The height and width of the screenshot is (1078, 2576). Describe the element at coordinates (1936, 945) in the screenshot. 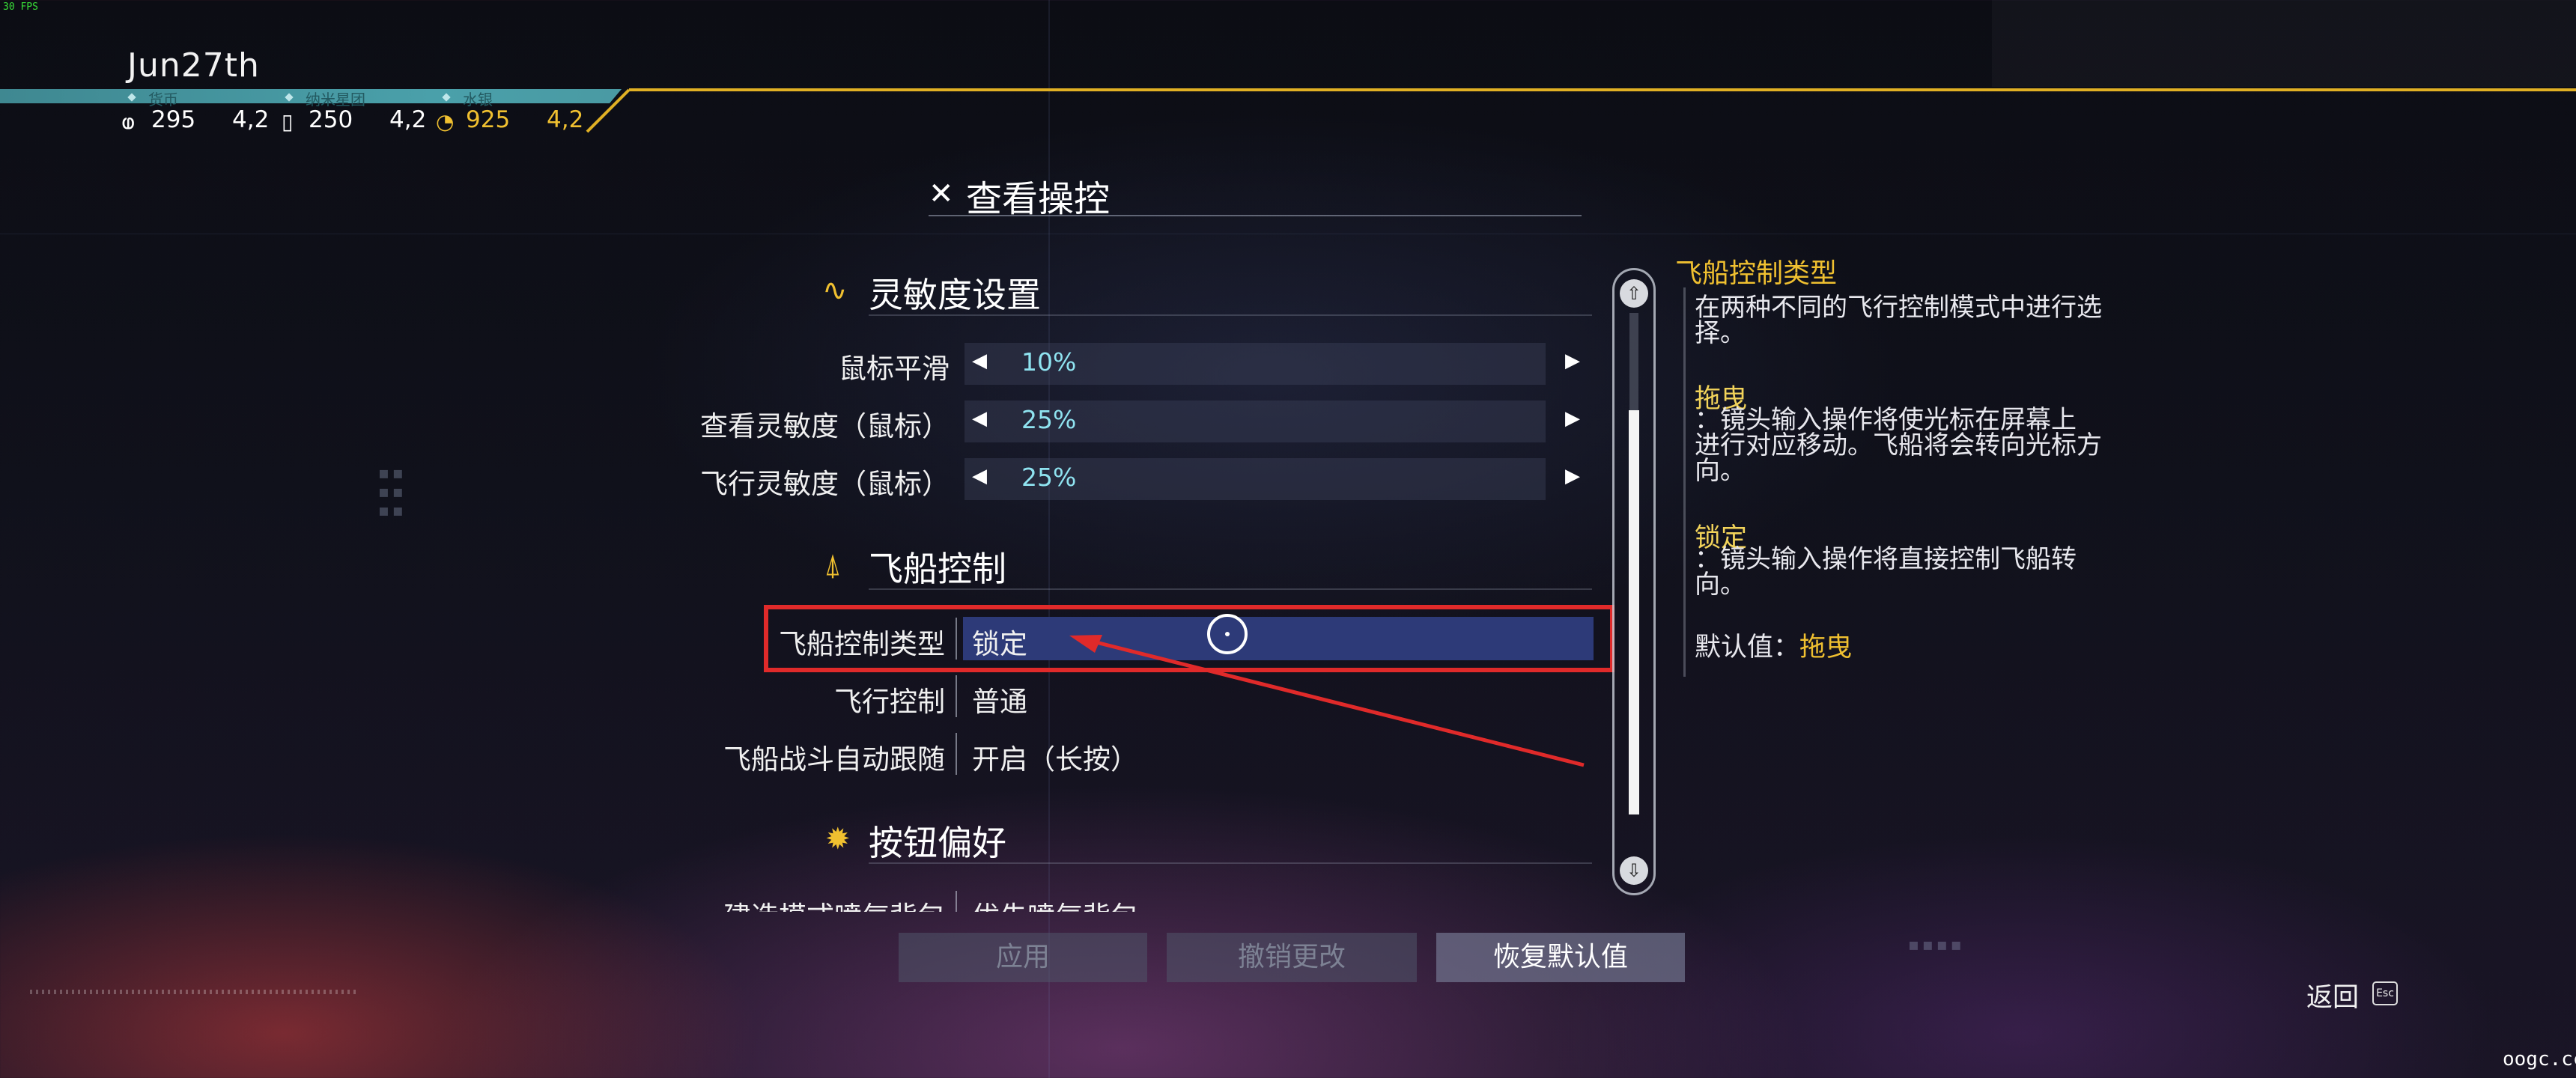

I see `background-dots: ▪▪▪▪` at that location.